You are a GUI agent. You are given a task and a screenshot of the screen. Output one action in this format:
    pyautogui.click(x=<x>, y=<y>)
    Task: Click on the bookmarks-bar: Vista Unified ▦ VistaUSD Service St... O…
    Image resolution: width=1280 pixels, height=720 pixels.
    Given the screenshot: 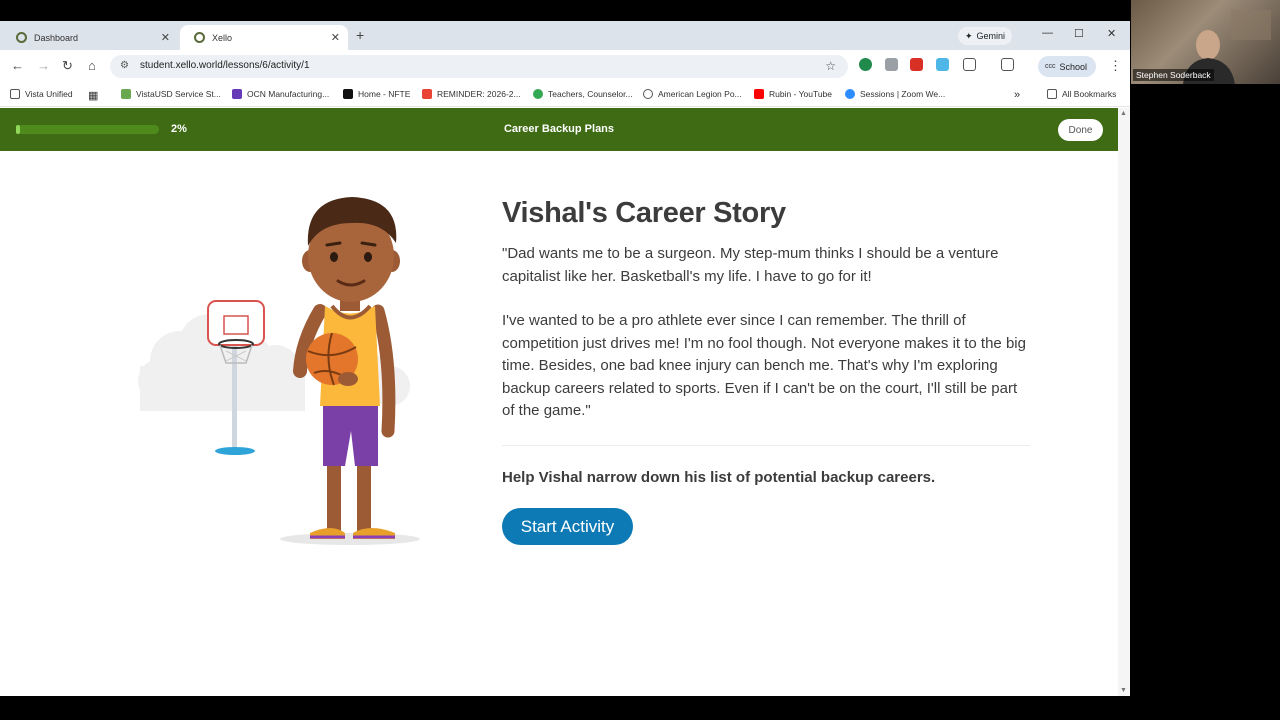 What is the action you would take?
    pyautogui.click(x=565, y=95)
    